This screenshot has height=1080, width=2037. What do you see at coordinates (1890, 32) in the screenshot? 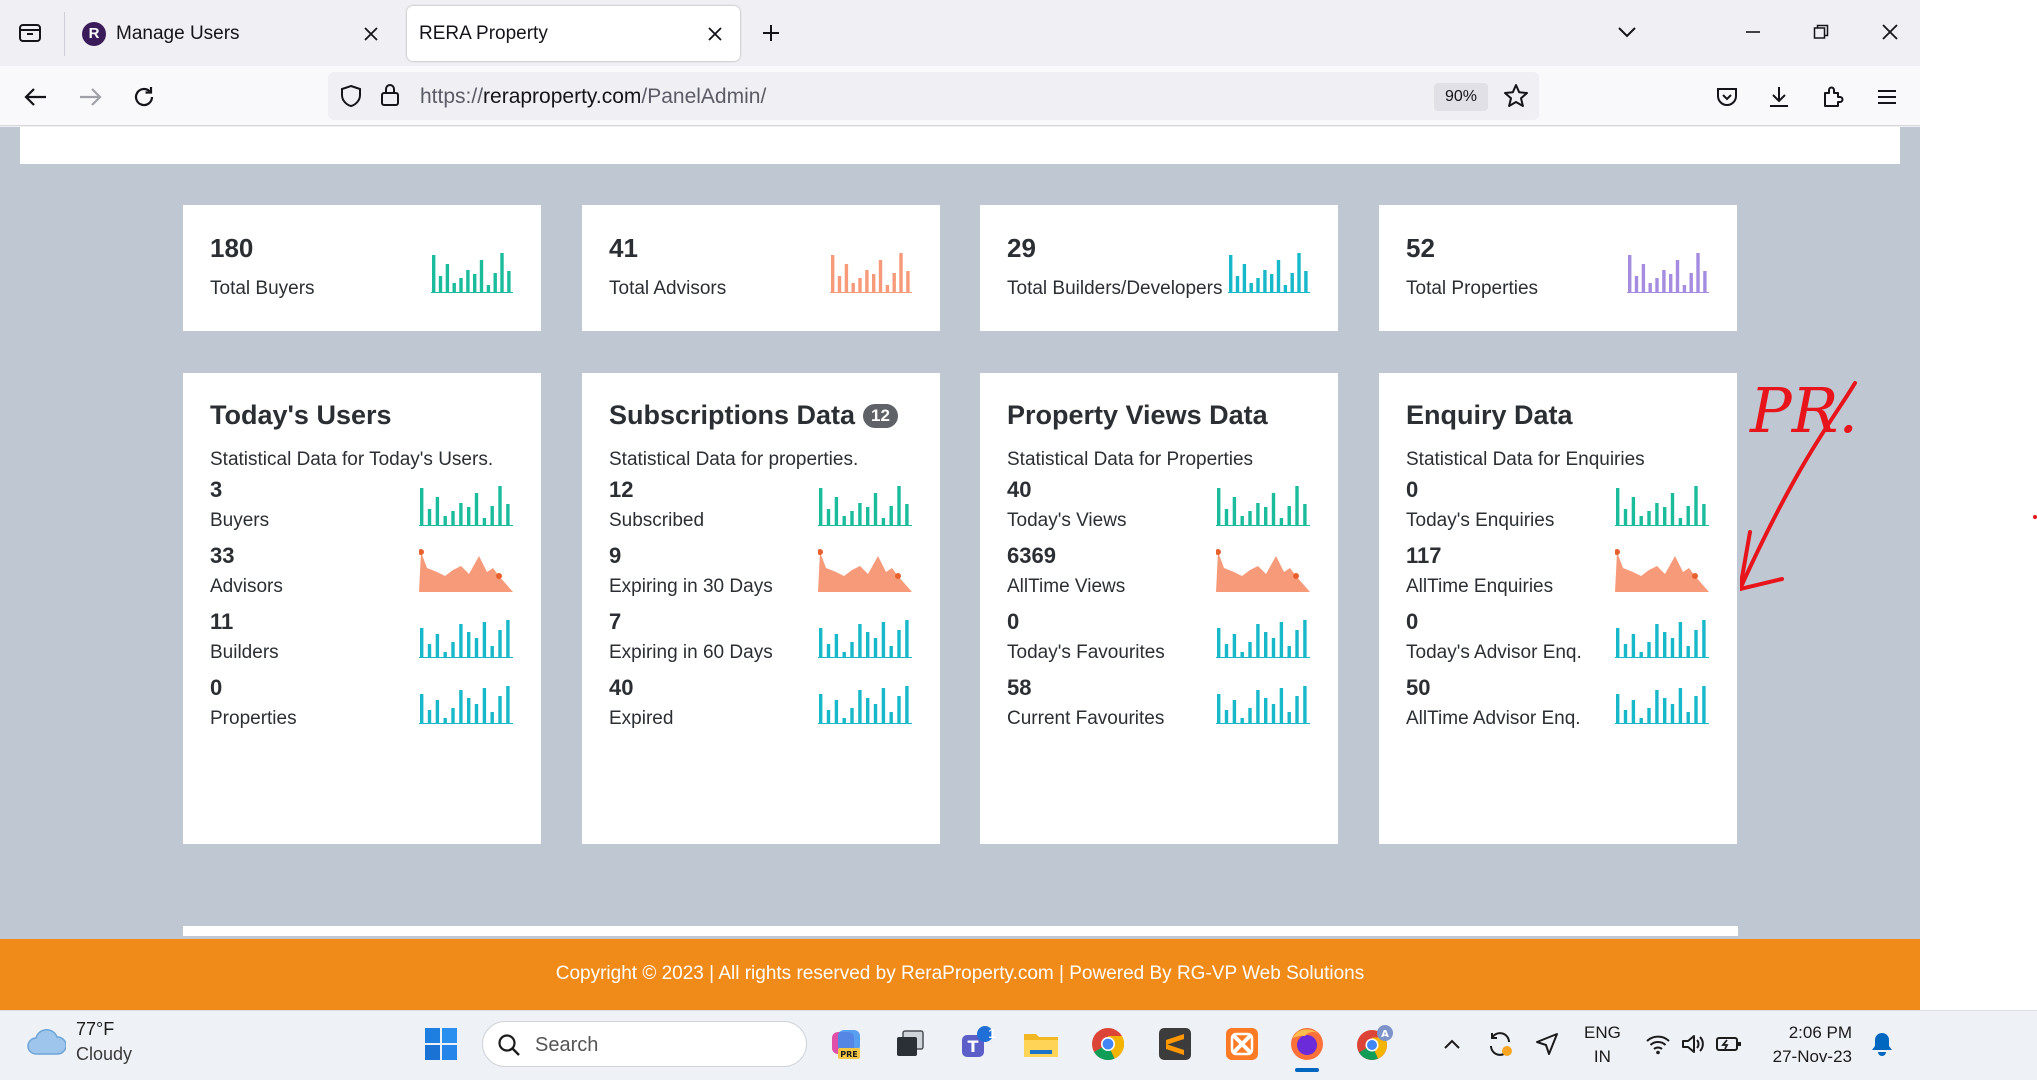
I see `close-window-icon` at bounding box center [1890, 32].